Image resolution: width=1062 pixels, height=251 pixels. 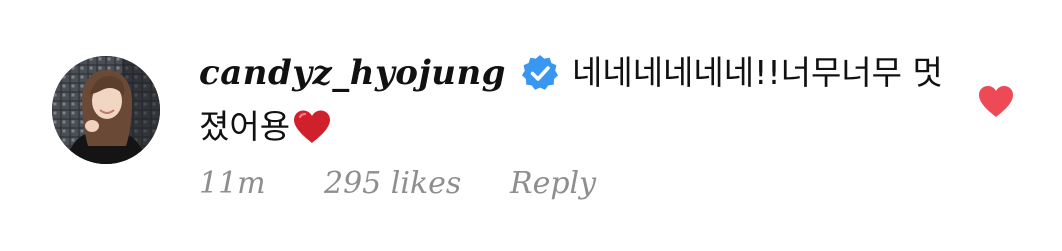 I want to click on comment-timestamp: 11m, so click(x=232, y=183).